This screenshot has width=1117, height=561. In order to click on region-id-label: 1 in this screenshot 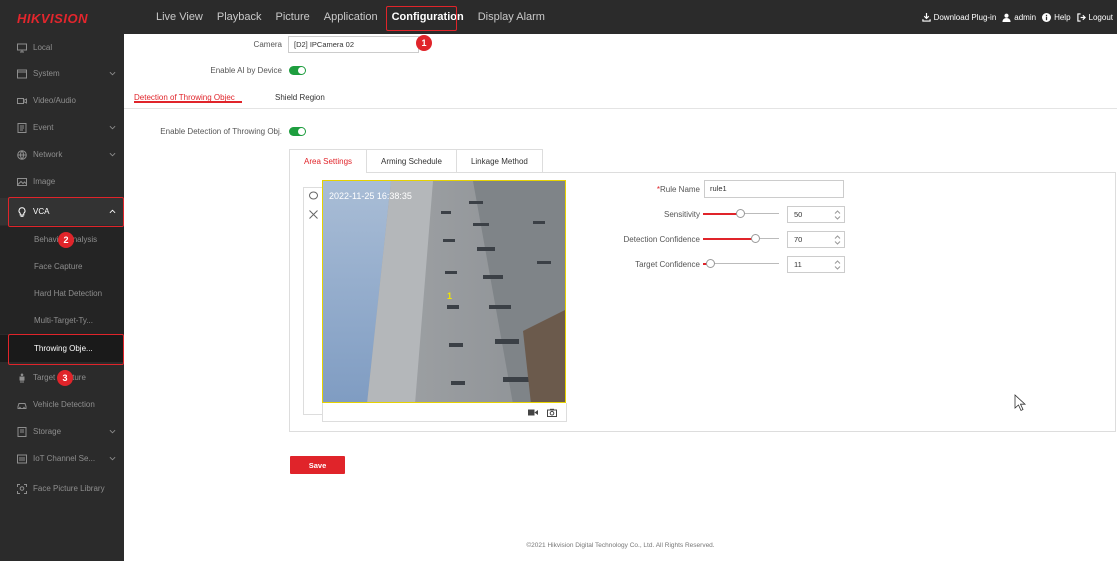, I will do `click(449, 296)`.